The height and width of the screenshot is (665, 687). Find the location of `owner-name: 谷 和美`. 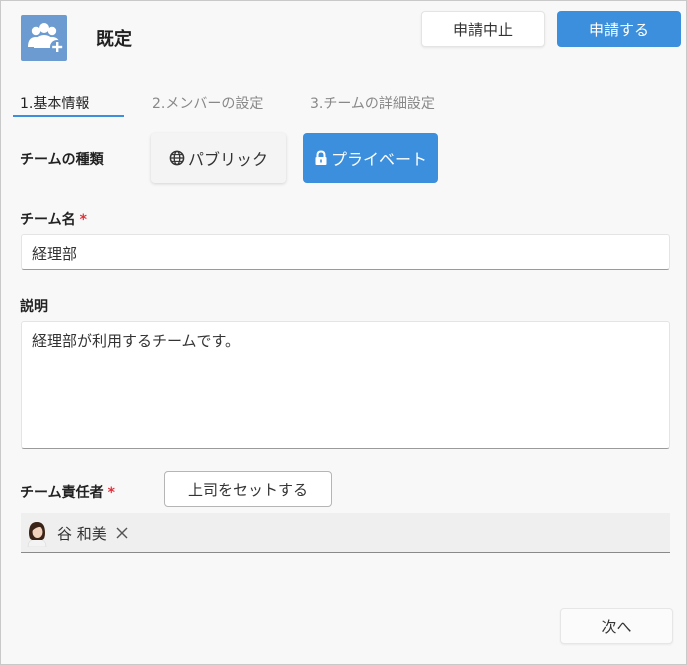

owner-name: 谷 和美 is located at coordinates (82, 533).